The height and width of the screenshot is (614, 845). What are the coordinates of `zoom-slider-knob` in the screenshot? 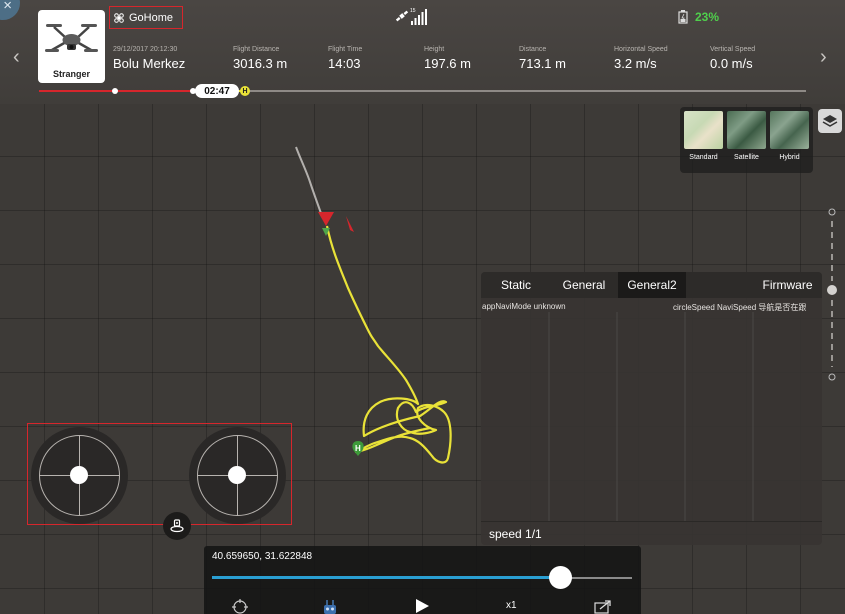 It's located at (832, 290).